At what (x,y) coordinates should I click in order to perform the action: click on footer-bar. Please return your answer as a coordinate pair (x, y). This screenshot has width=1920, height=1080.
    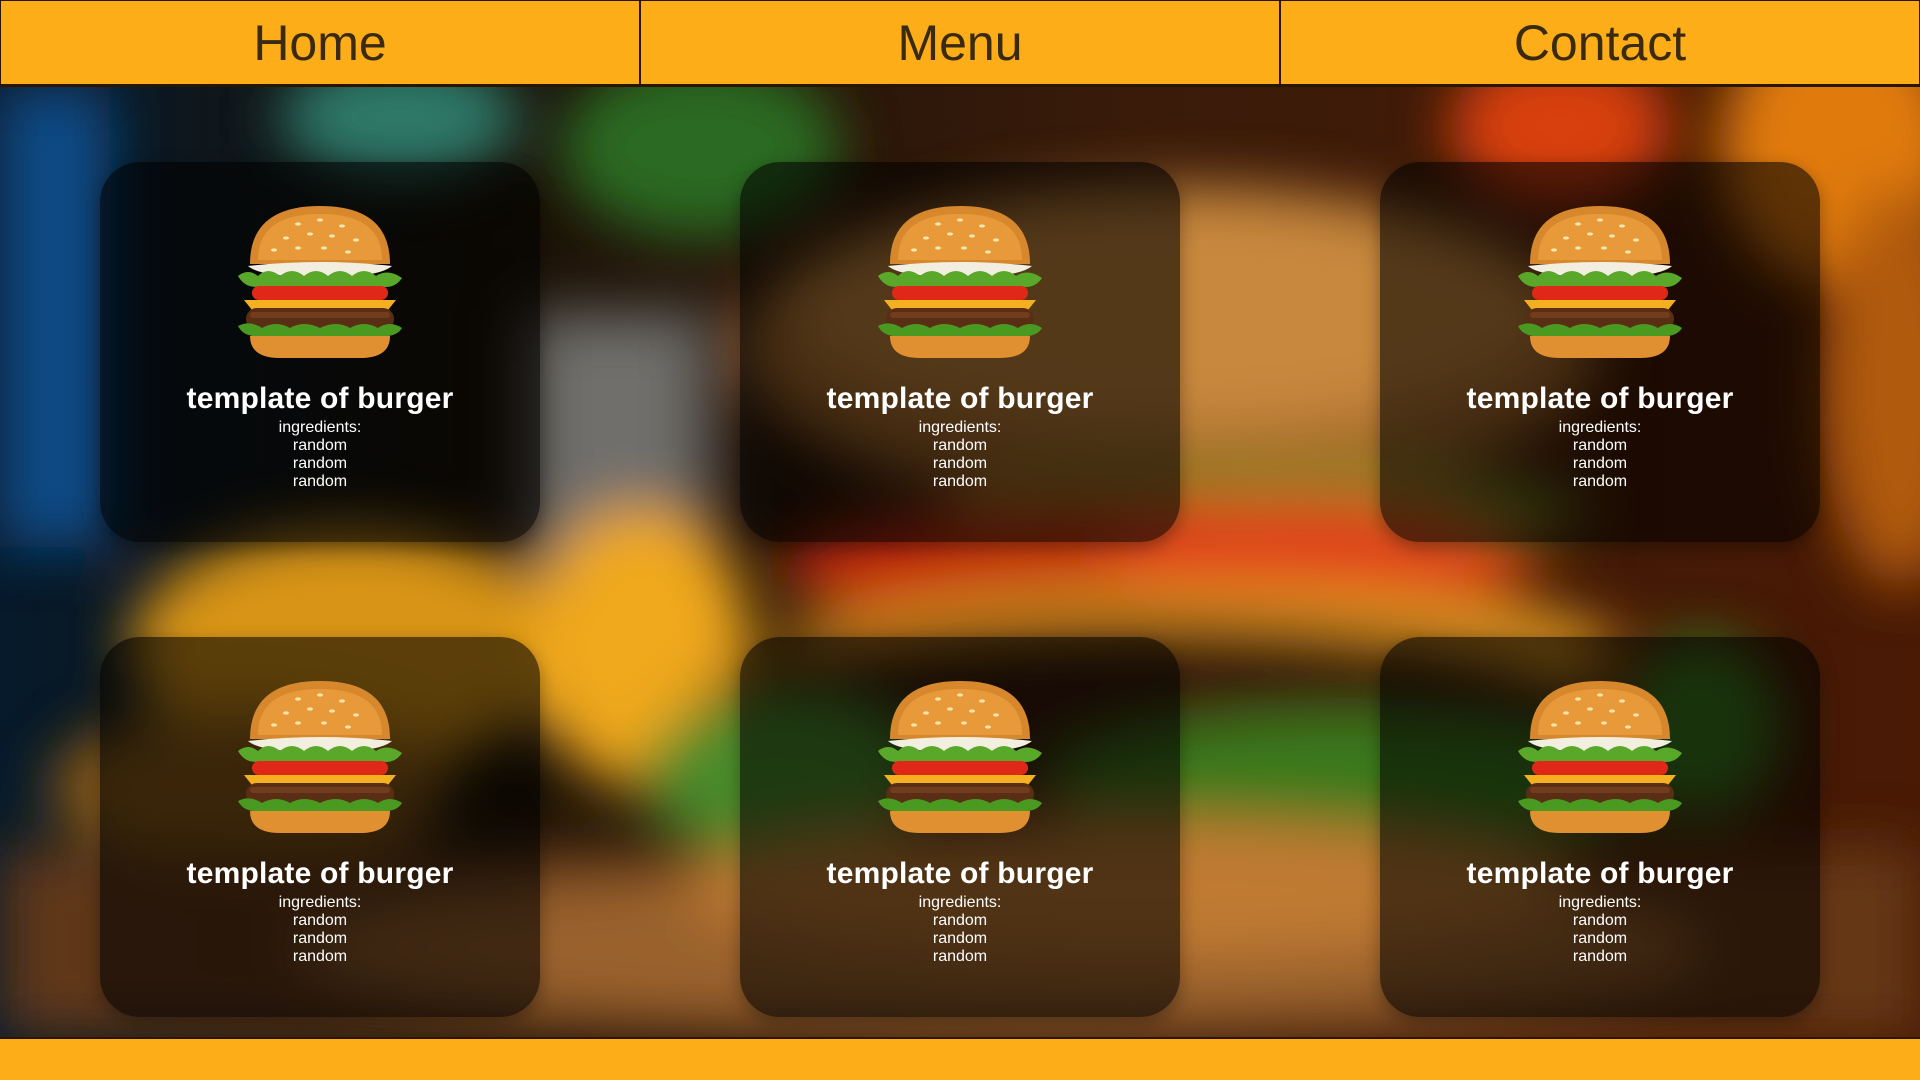
    Looking at the image, I should click on (960, 1058).